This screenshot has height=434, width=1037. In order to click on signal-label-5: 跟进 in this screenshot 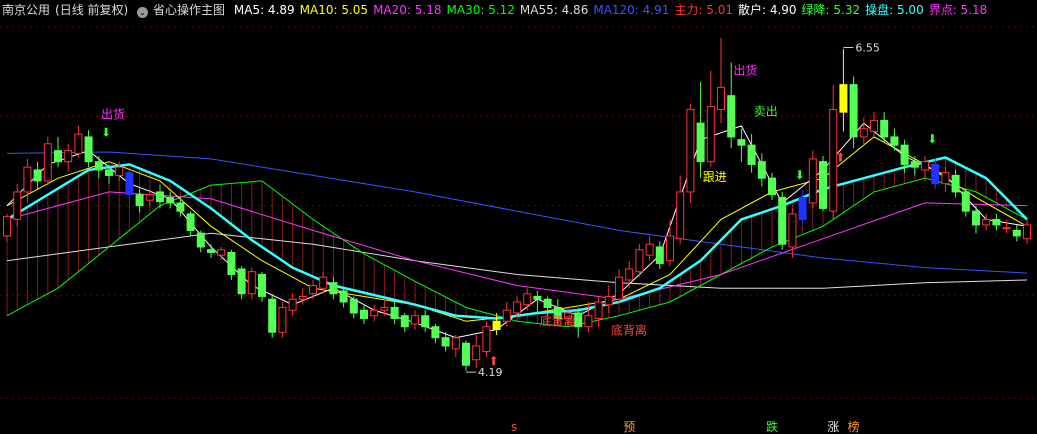, I will do `click(715, 177)`.